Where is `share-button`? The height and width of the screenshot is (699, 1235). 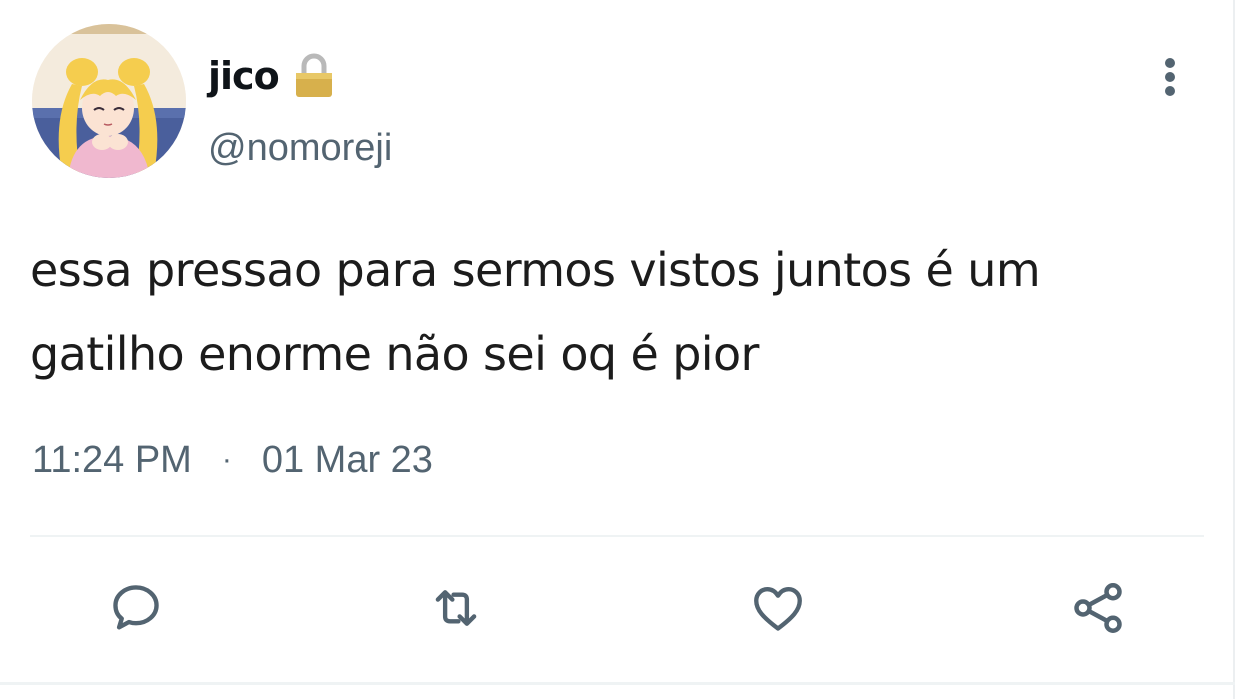
share-button is located at coordinates (1098, 608).